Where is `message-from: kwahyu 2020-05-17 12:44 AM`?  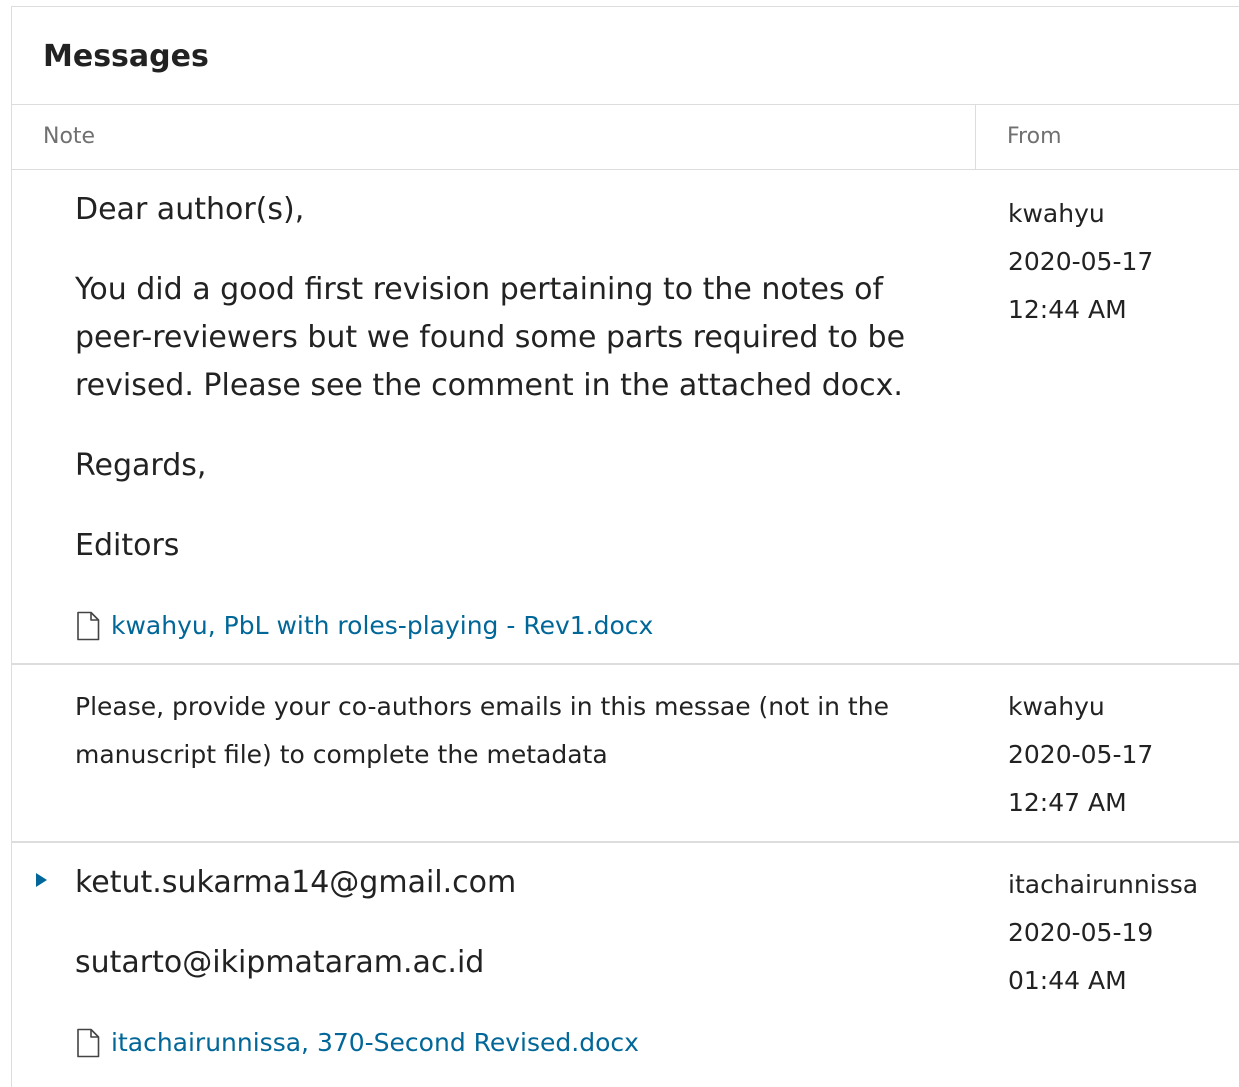
message-from: kwahyu 2020-05-17 12:44 AM is located at coordinates (1123, 262).